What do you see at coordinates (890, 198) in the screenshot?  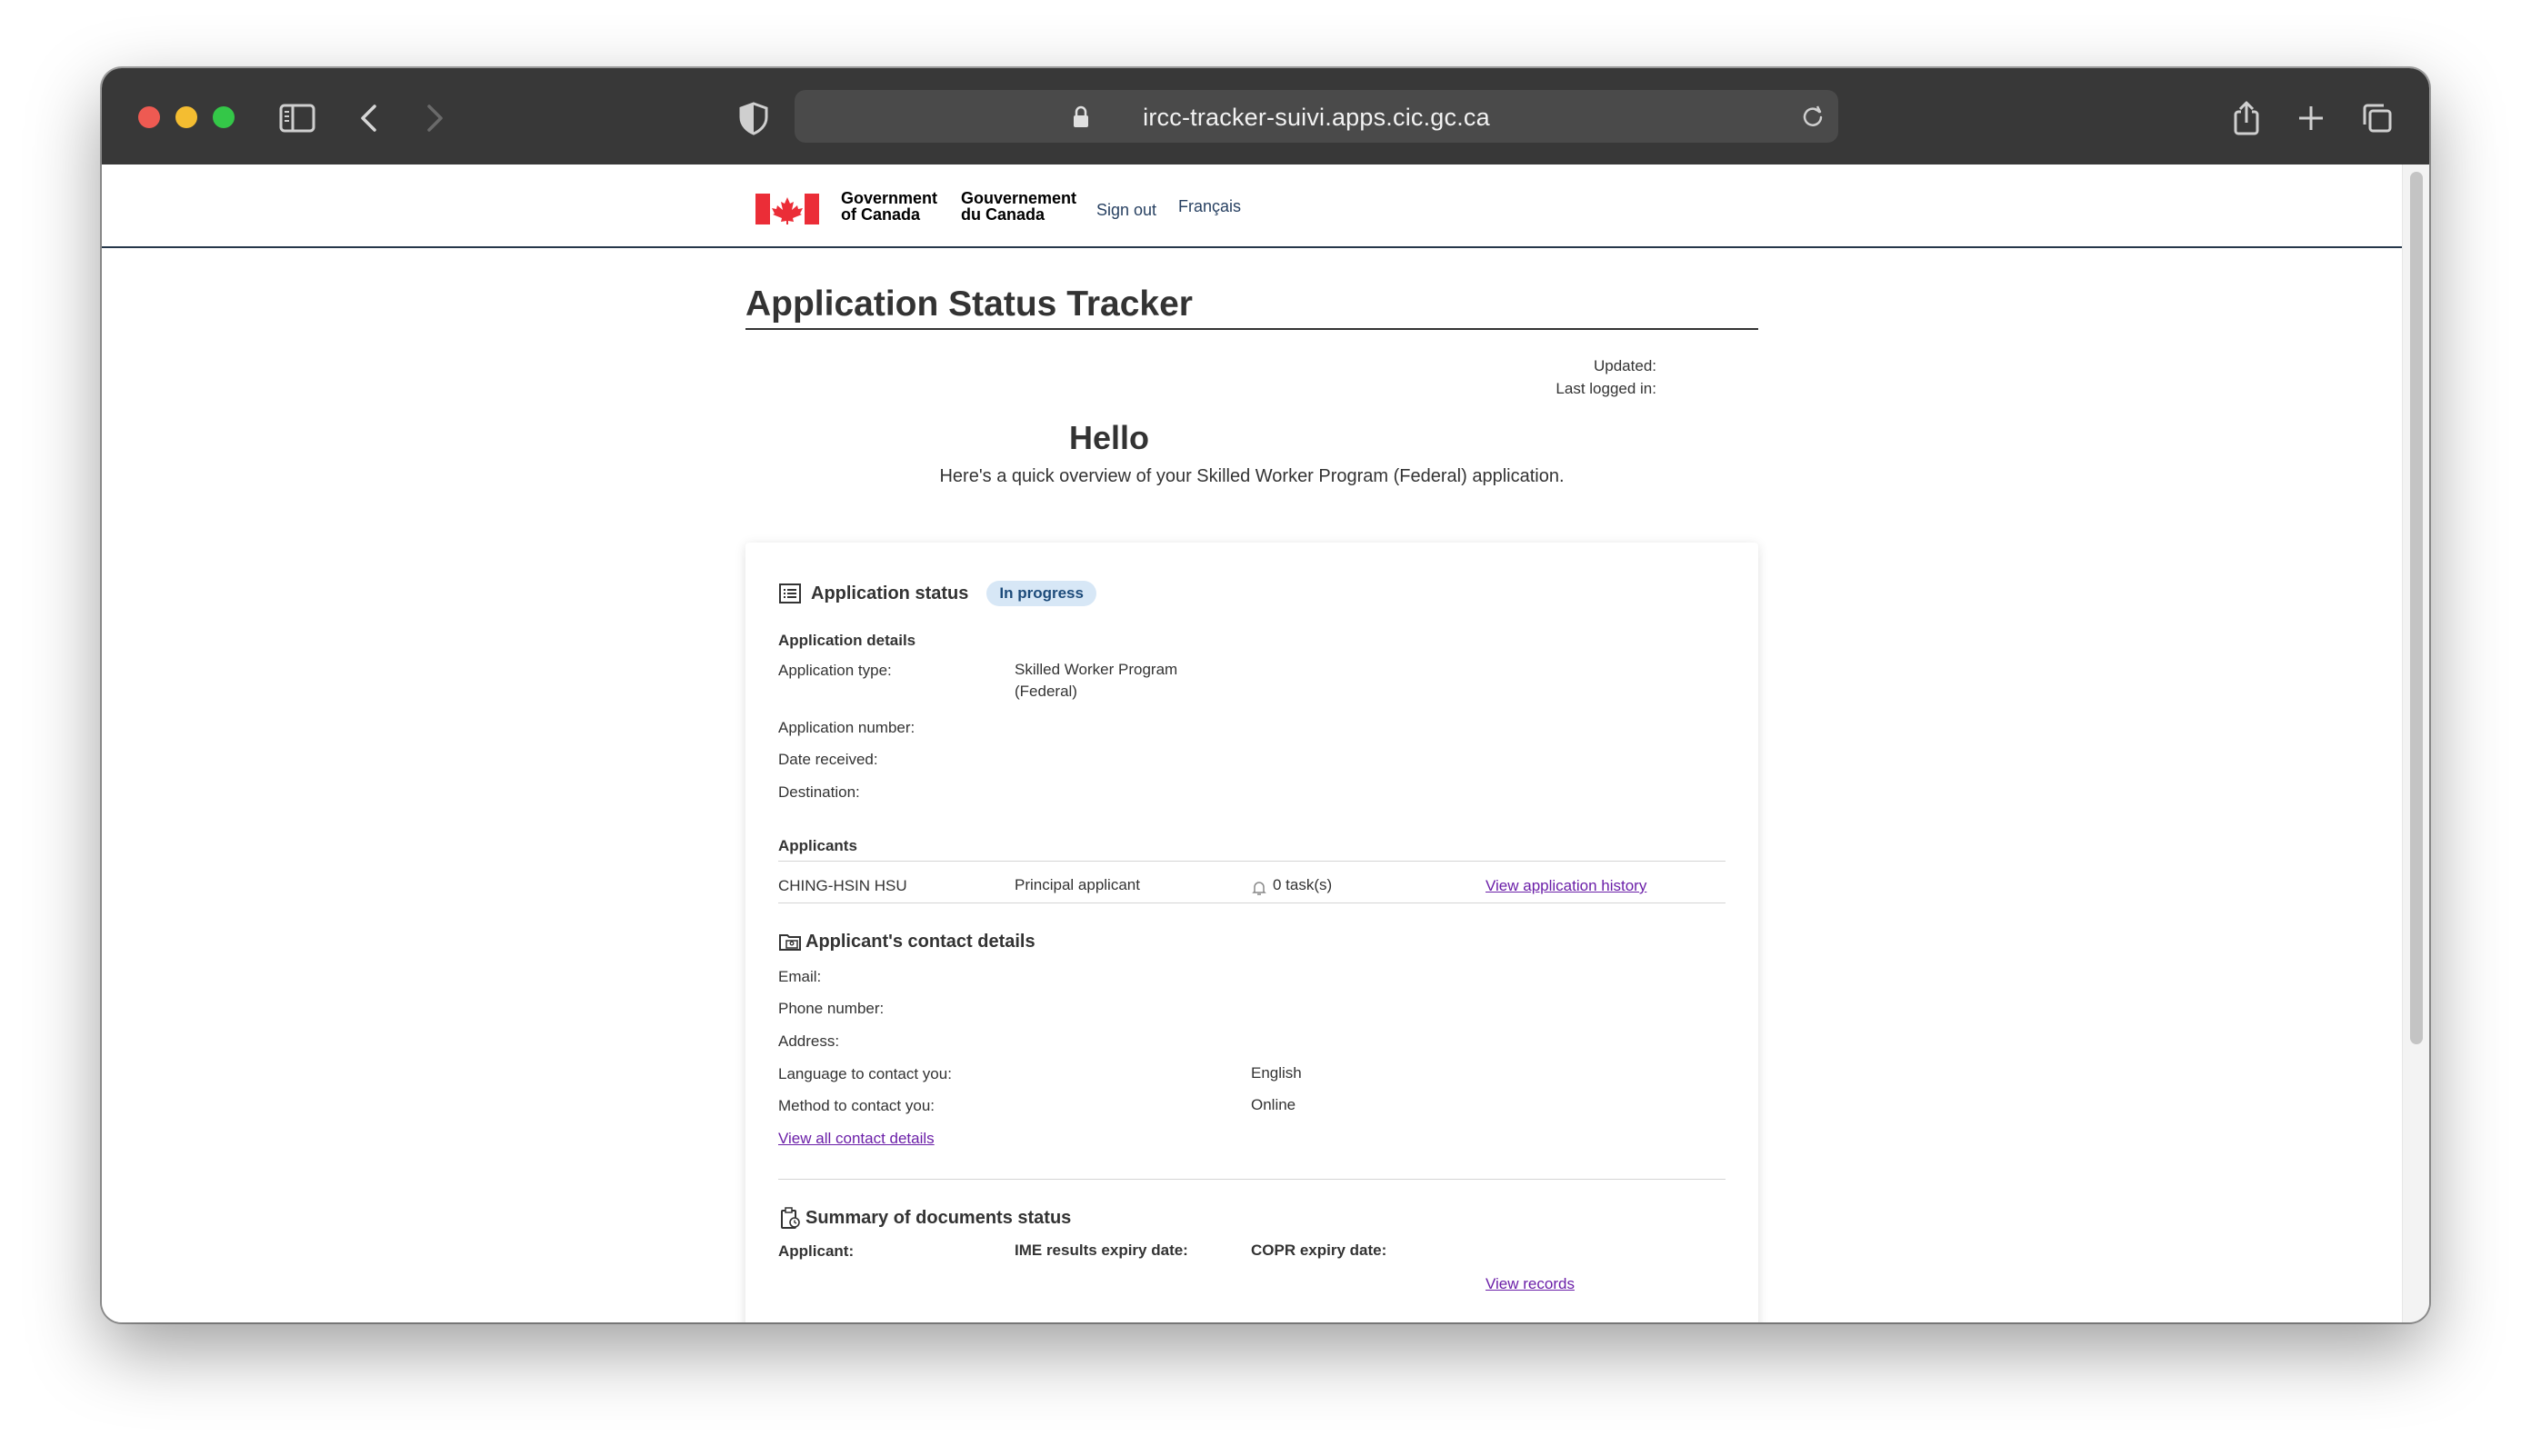 I see `gov-en-line1: Government` at bounding box center [890, 198].